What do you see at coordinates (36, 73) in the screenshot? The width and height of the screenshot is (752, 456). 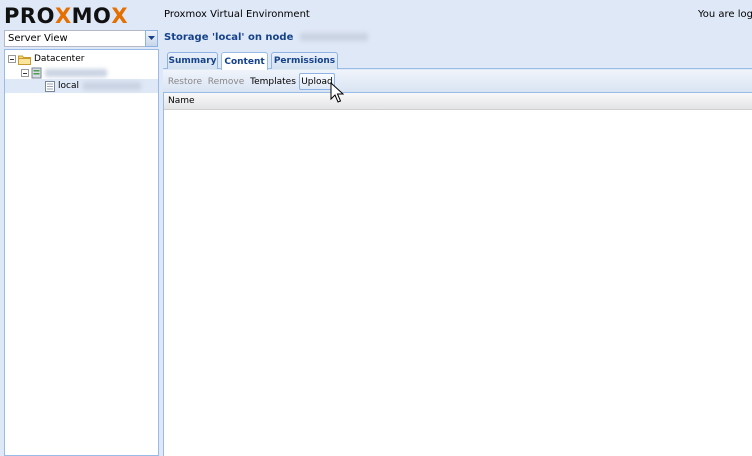 I see `server-icon` at bounding box center [36, 73].